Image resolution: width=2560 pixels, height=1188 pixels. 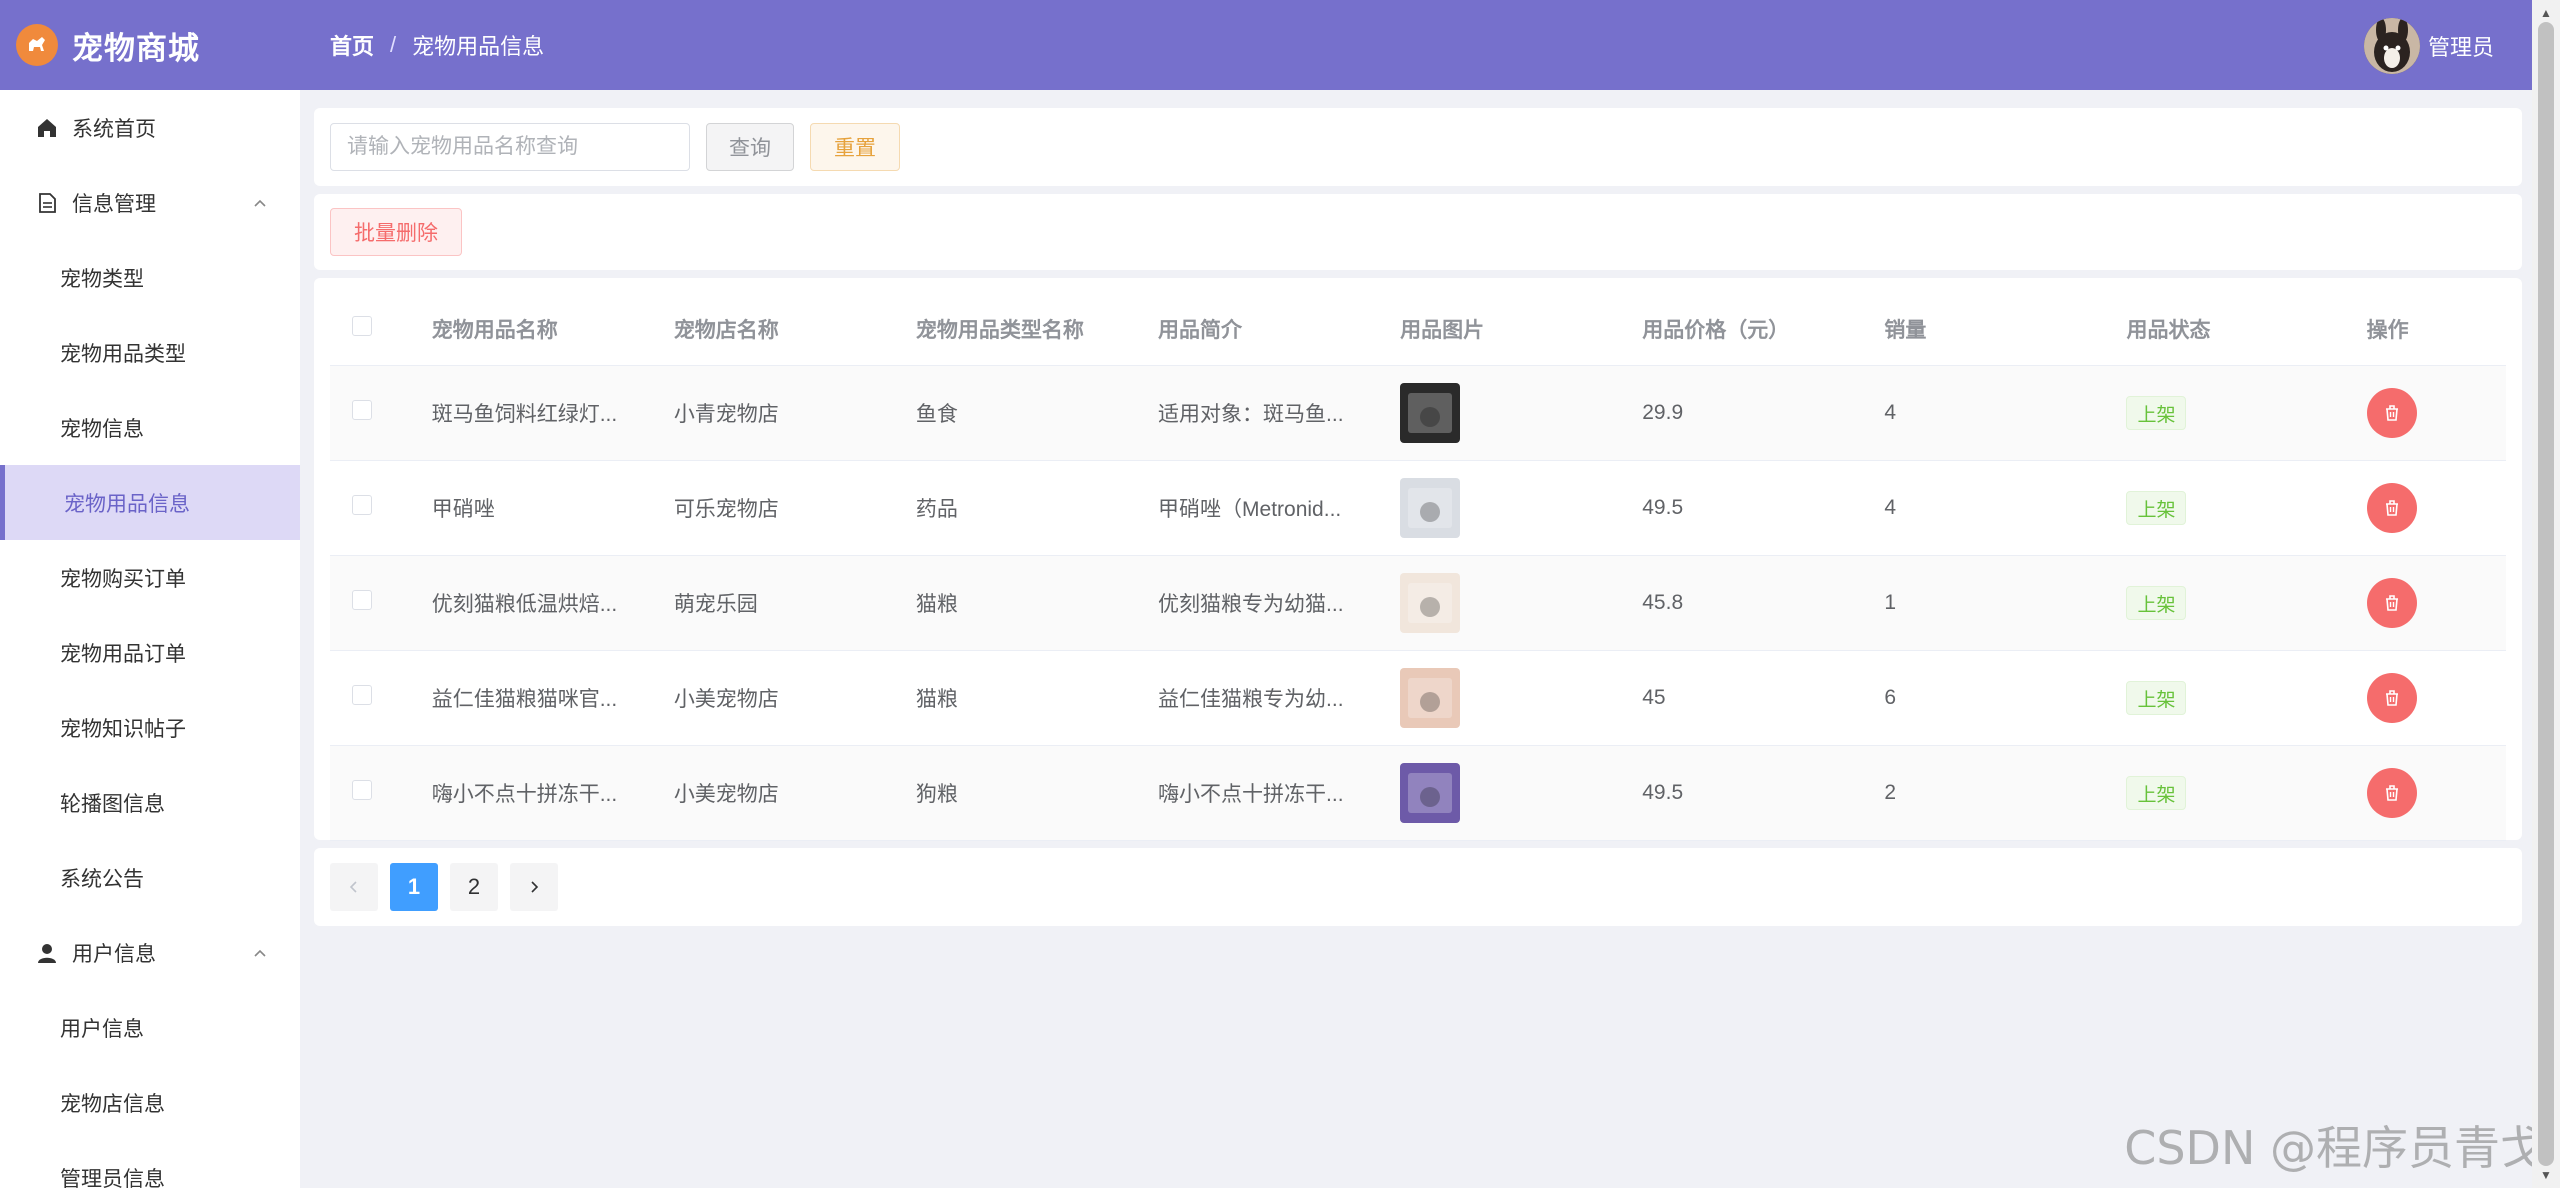 What do you see at coordinates (726, 330) in the screenshot?
I see `column-header: 宠物店名称` at bounding box center [726, 330].